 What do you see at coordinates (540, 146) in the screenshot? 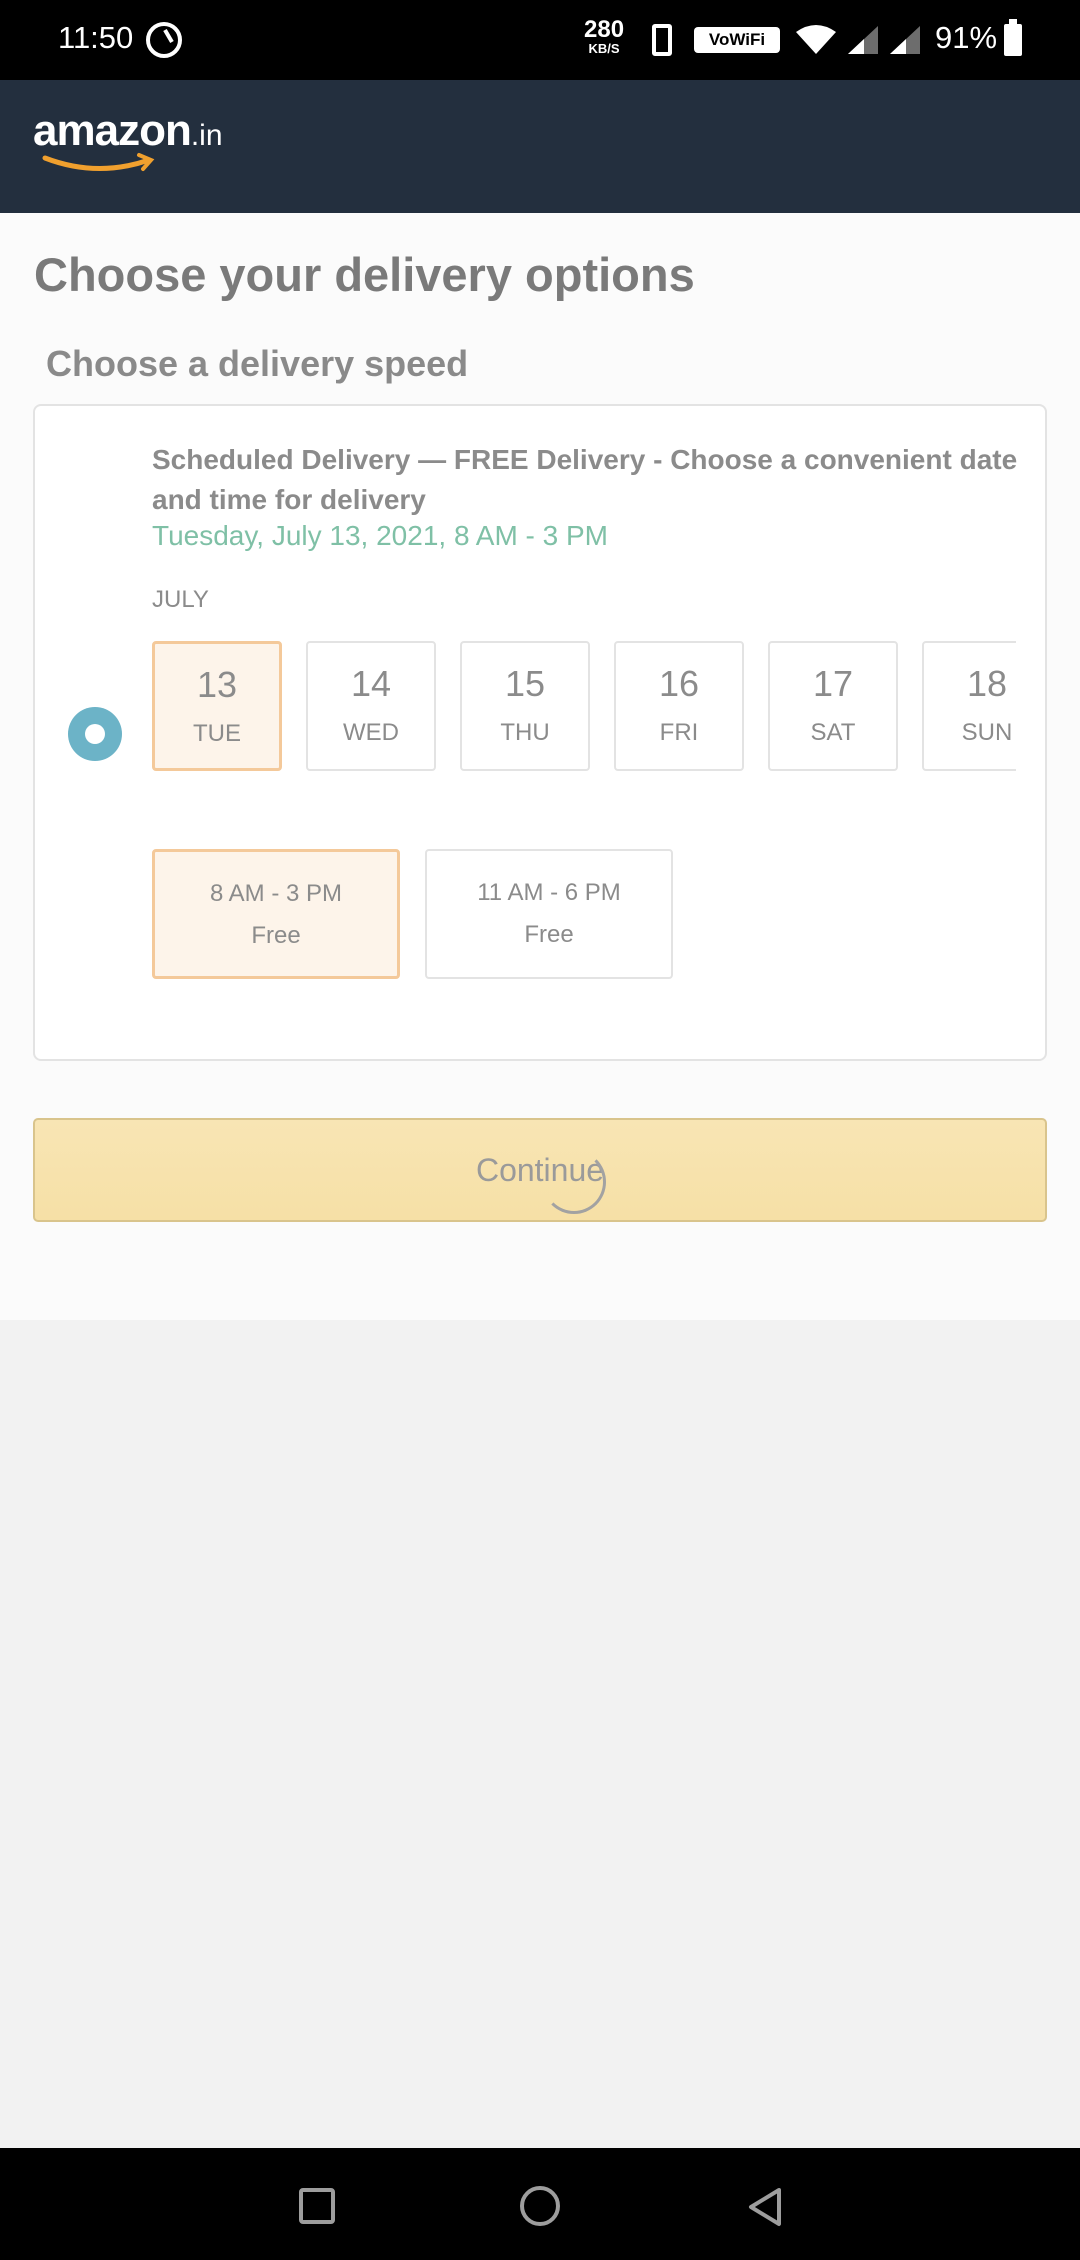
I see `app-header: amazon.in` at bounding box center [540, 146].